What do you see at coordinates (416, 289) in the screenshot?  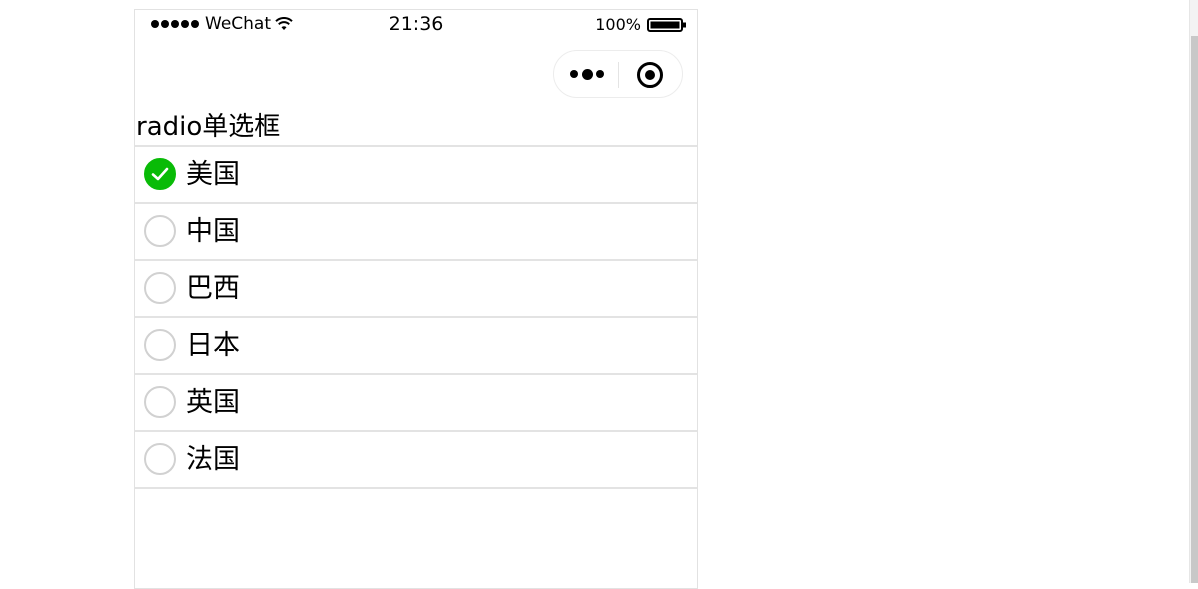 I see `radio-item: 巴西` at bounding box center [416, 289].